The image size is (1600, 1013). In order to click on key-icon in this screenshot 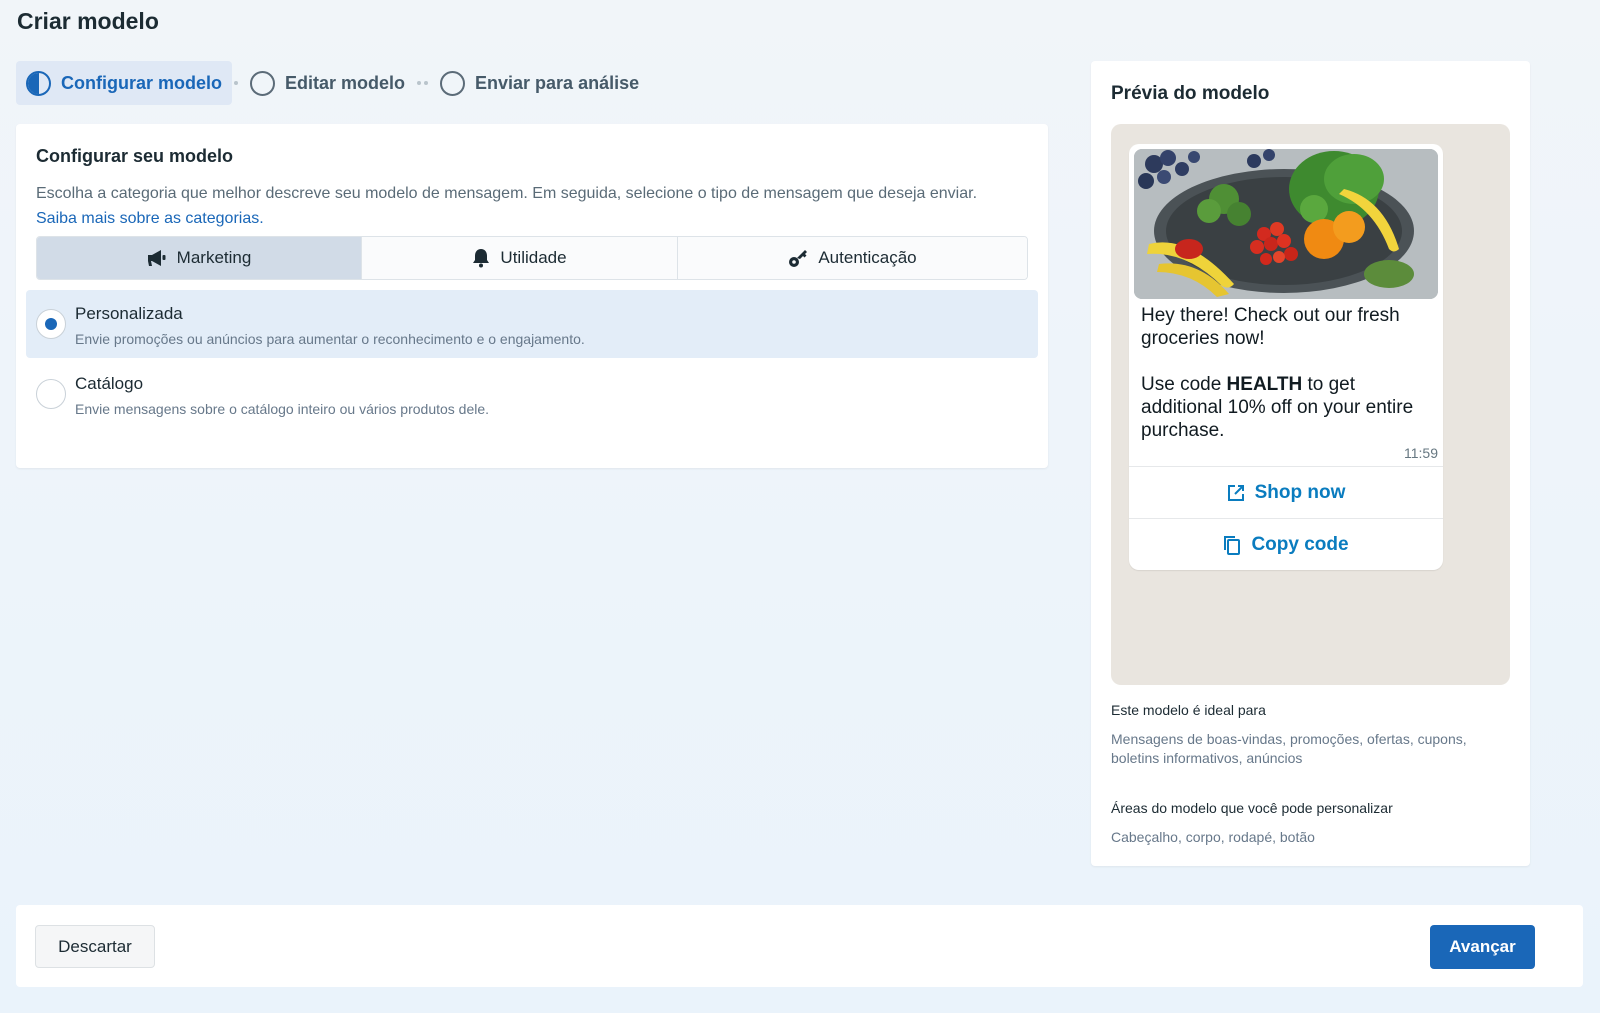, I will do `click(798, 258)`.